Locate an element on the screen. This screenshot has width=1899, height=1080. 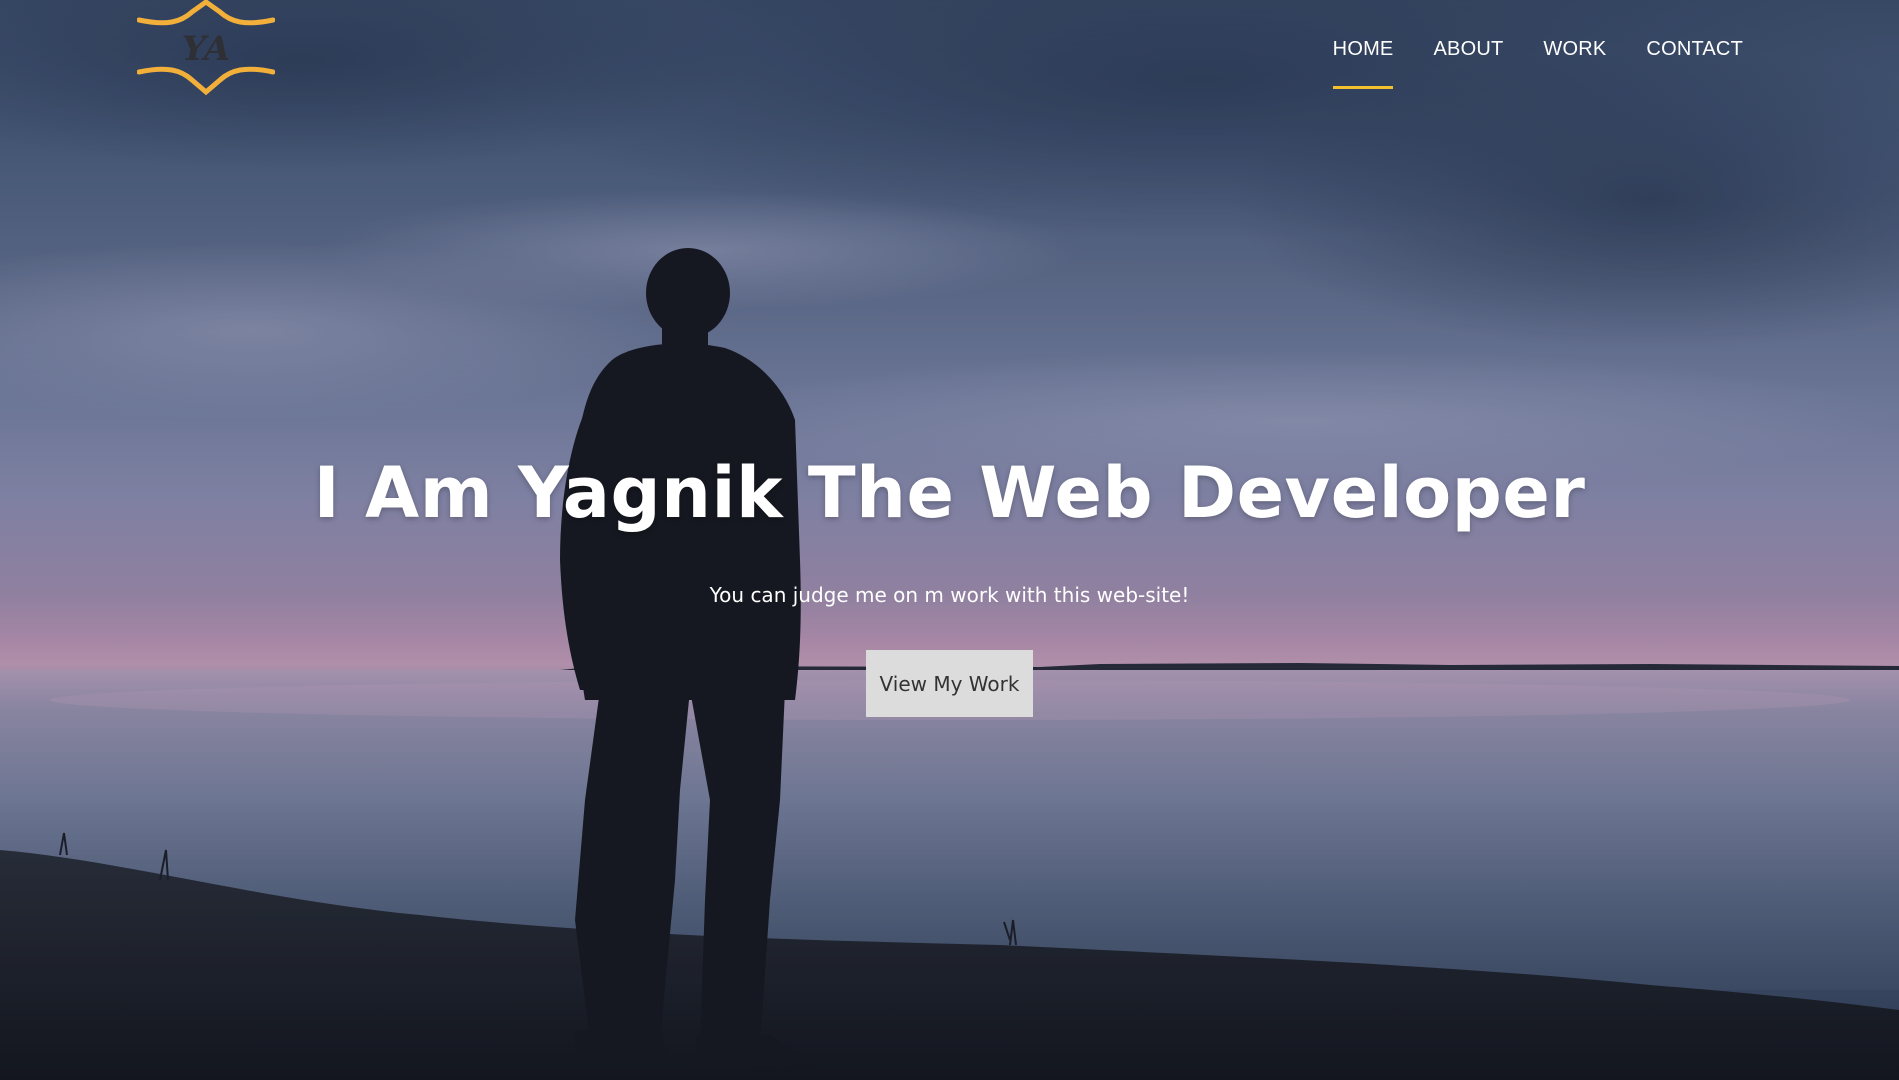
nav-contact: CONTACT is located at coordinates (1694, 63).